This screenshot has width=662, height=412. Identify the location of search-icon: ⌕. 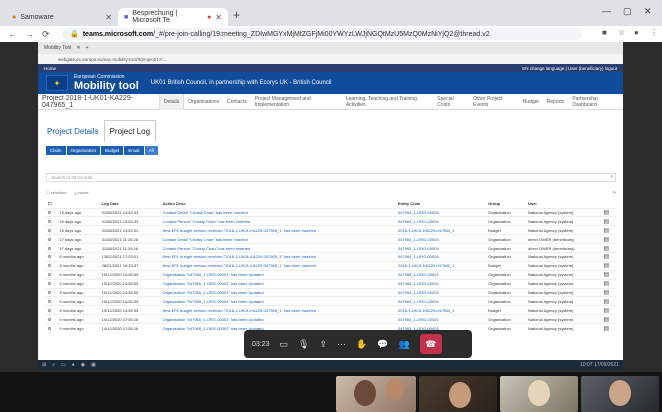
(53, 365).